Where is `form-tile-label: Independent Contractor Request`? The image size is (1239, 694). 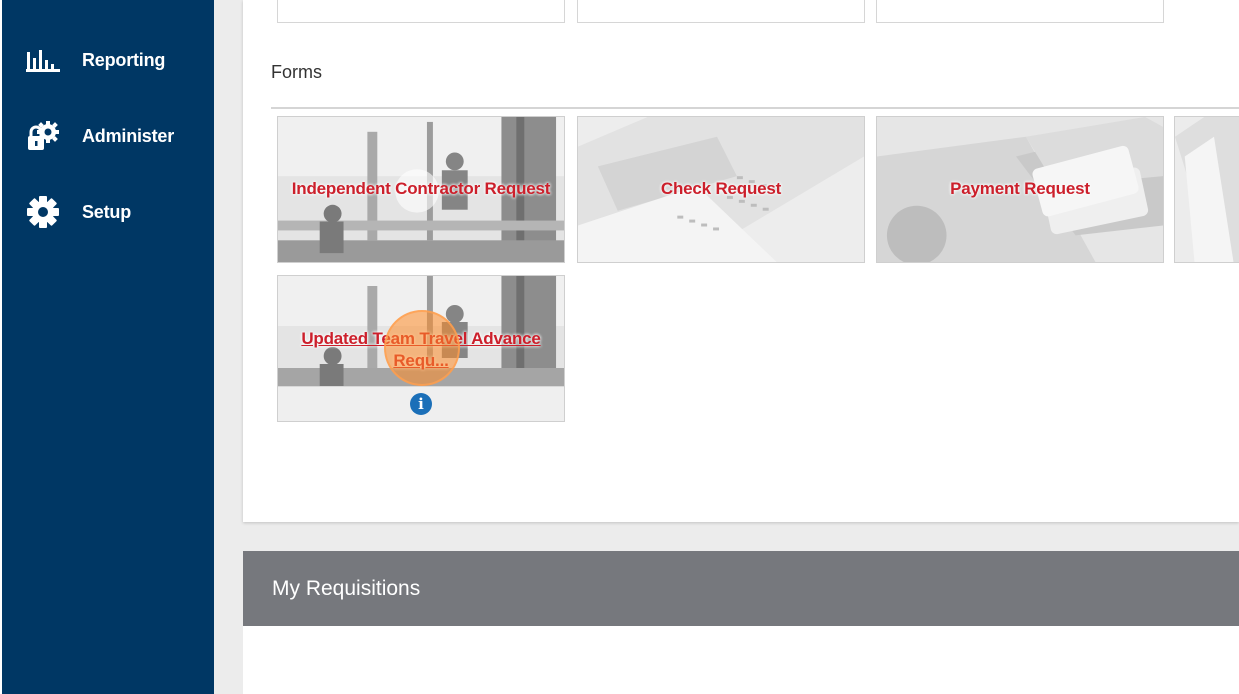 form-tile-label: Independent Contractor Request is located at coordinates (421, 188).